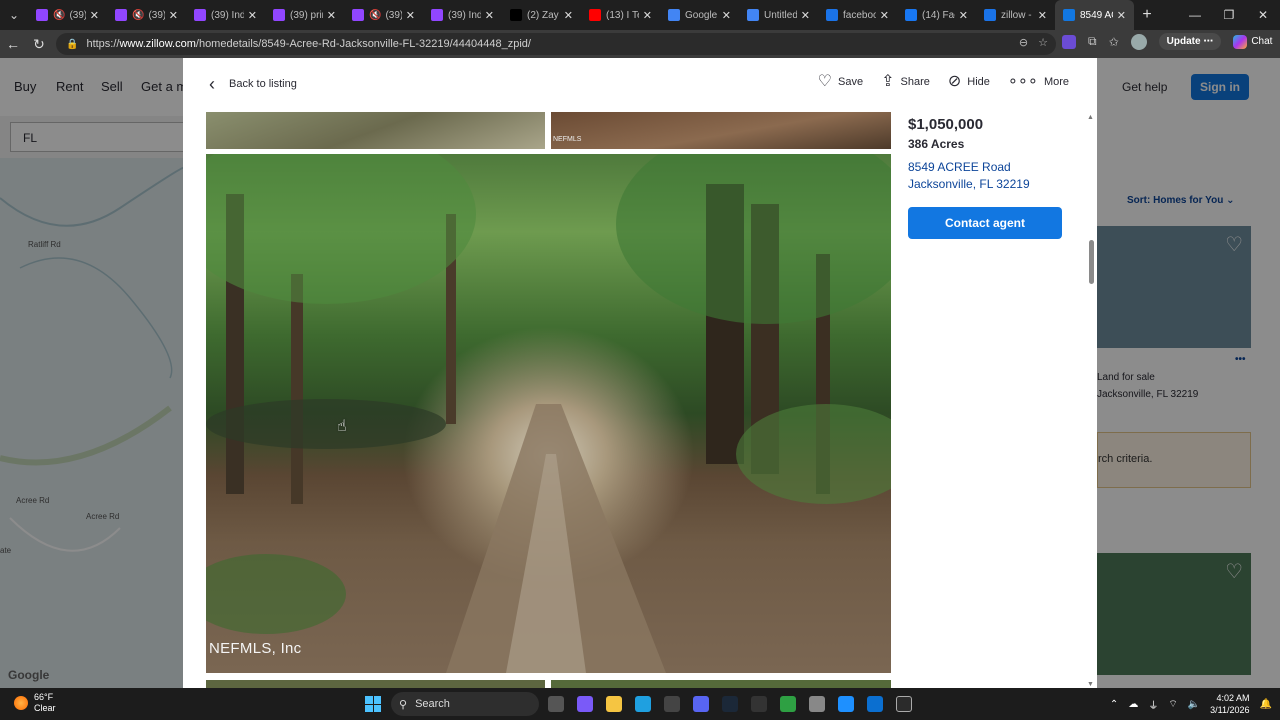  What do you see at coordinates (1195, 15) in the screenshot?
I see `minimize-icon: —` at bounding box center [1195, 15].